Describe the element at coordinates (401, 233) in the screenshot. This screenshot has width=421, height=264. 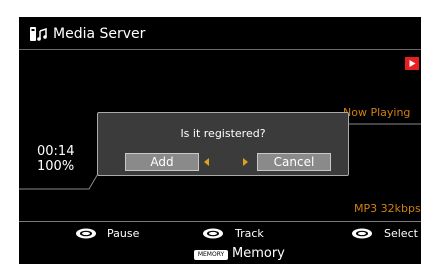
I see `select-hint: Select` at that location.